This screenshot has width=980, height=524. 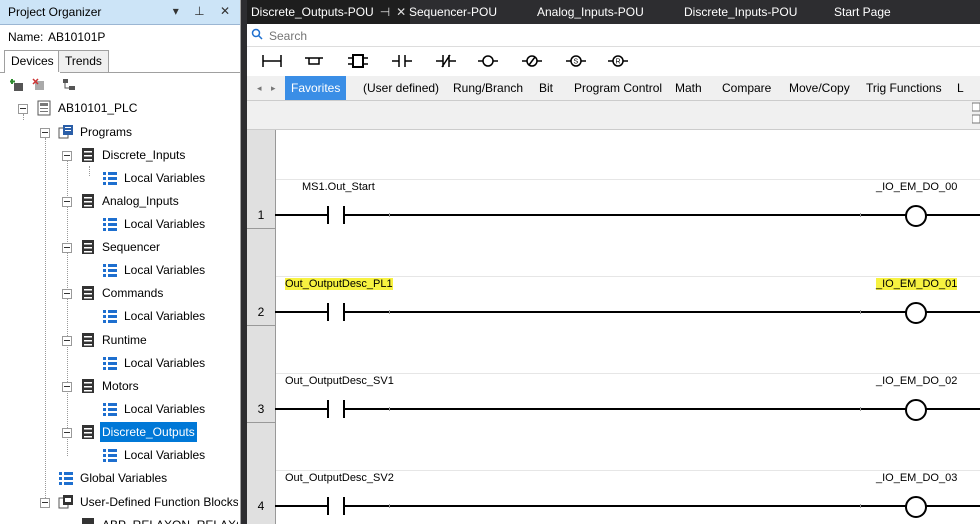 What do you see at coordinates (273, 88) in the screenshot?
I see `scroll-right-icon: ▸` at bounding box center [273, 88].